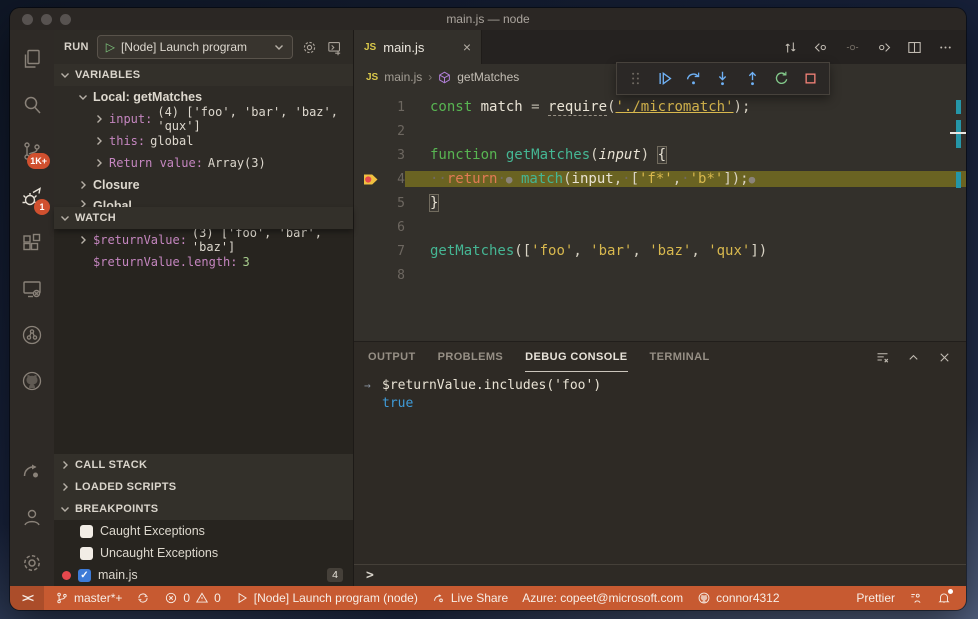 Image resolution: width=978 pixels, height=619 pixels. Describe the element at coordinates (403, 77) in the screenshot. I see `breadcrumb-file: main.js` at that location.